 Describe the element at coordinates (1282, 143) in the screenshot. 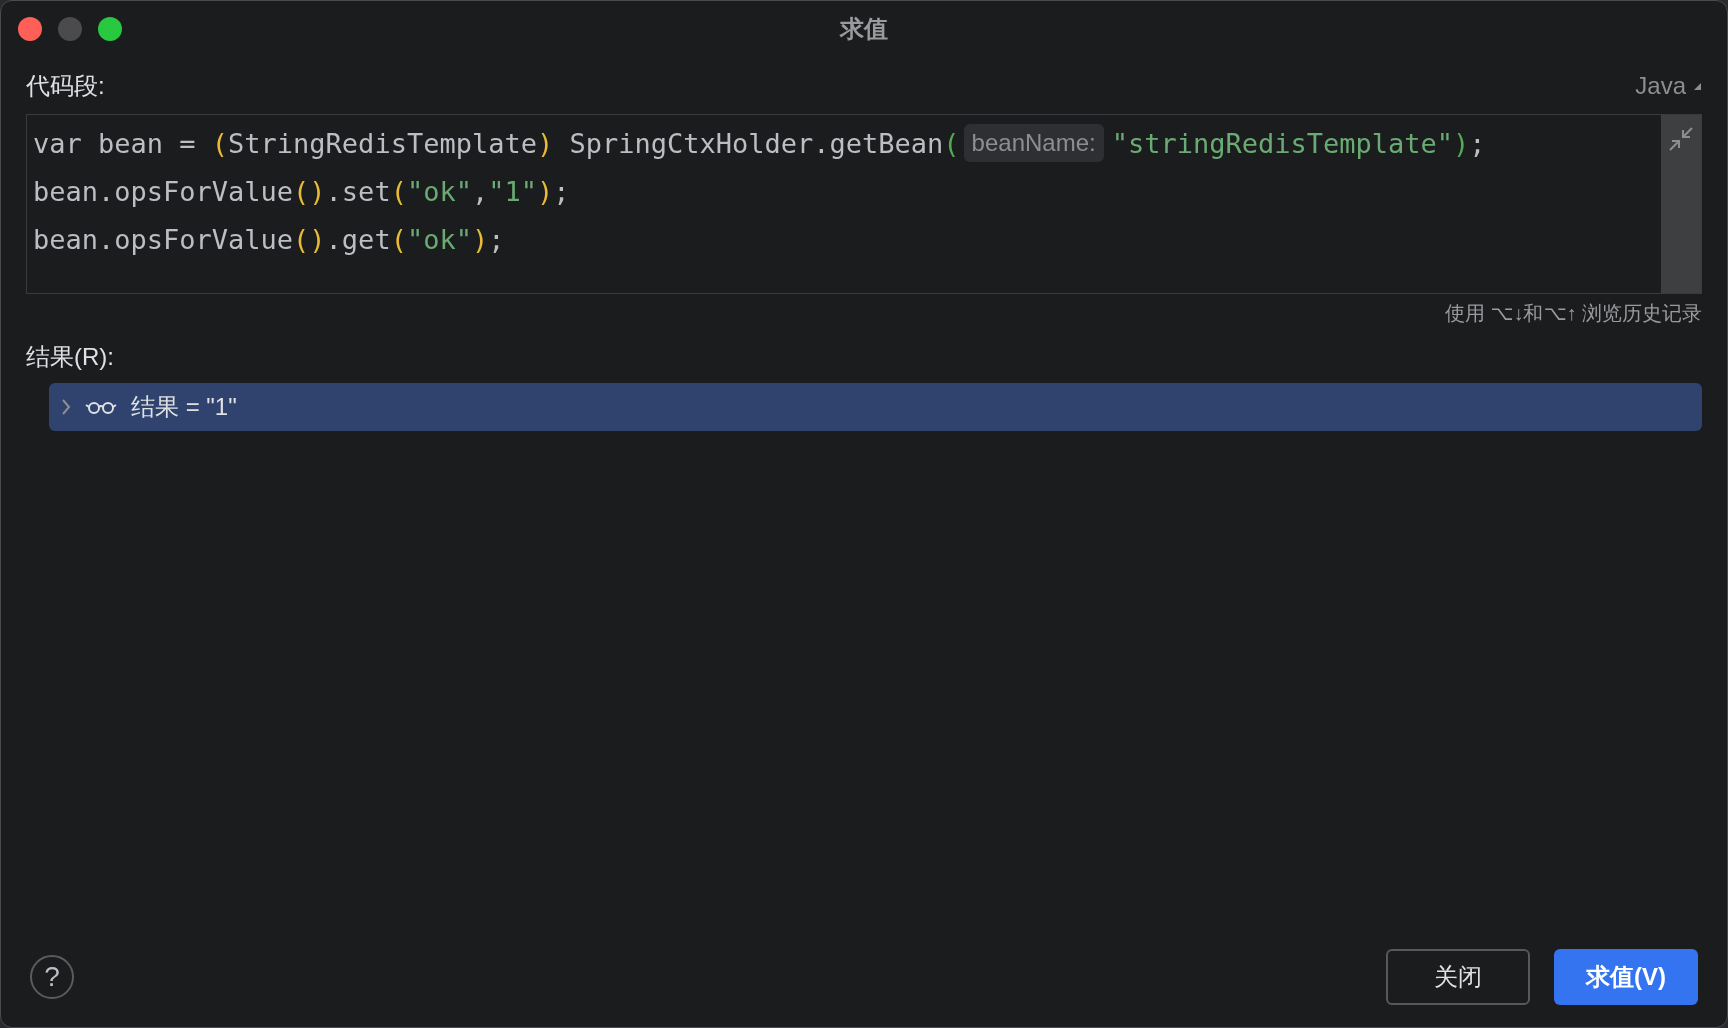

I see `string-literal: "stringRedisTemplate"` at that location.